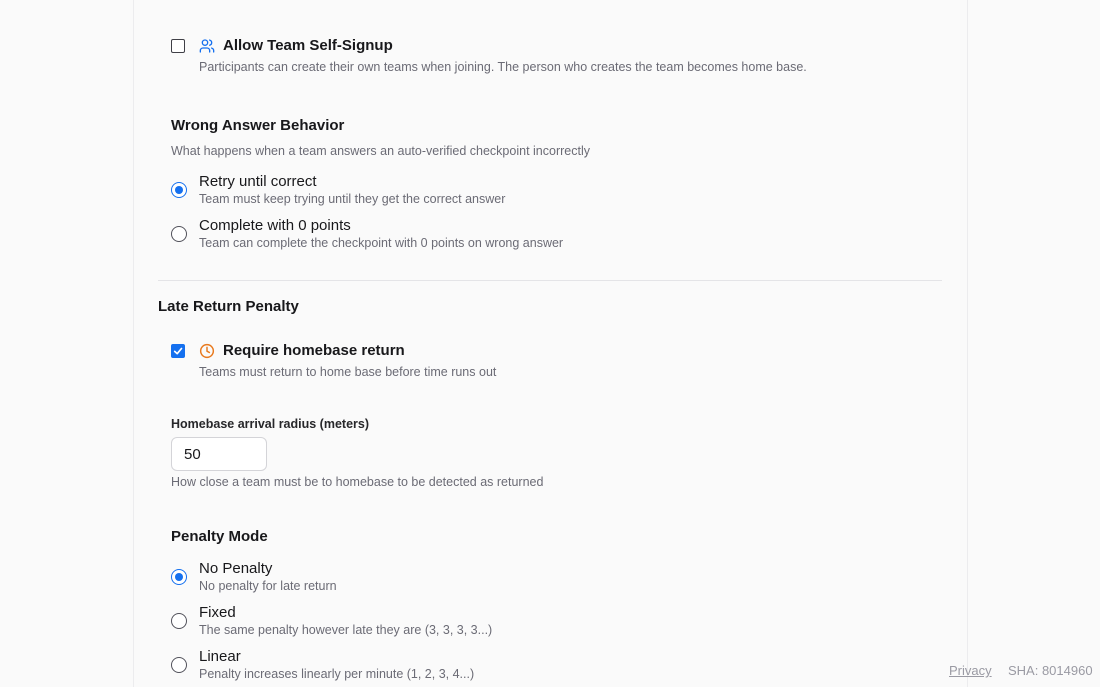  Describe the element at coordinates (258, 181) in the screenshot. I see `wrong-answer-retry-label: Retry until correct` at that location.